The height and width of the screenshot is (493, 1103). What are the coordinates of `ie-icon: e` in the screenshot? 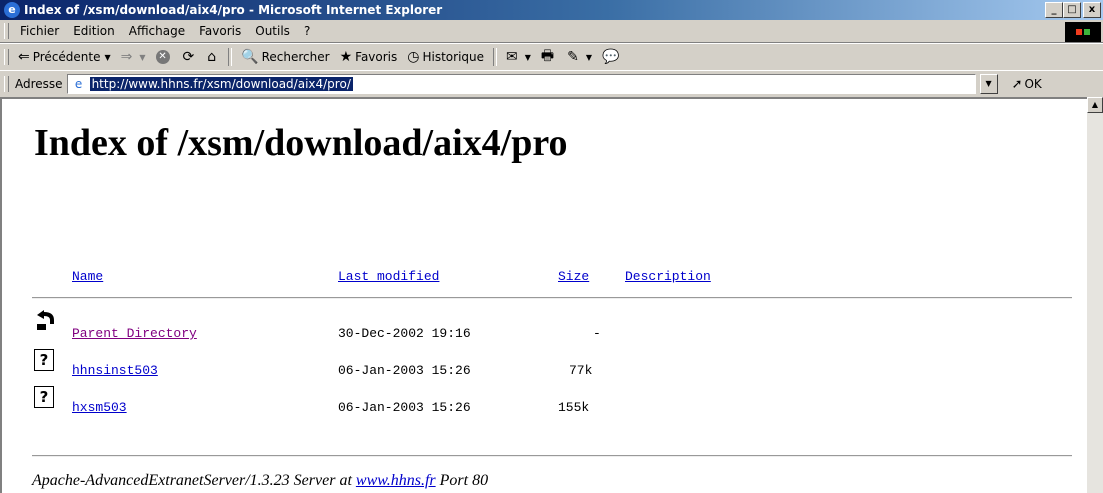 It's located at (12, 10).